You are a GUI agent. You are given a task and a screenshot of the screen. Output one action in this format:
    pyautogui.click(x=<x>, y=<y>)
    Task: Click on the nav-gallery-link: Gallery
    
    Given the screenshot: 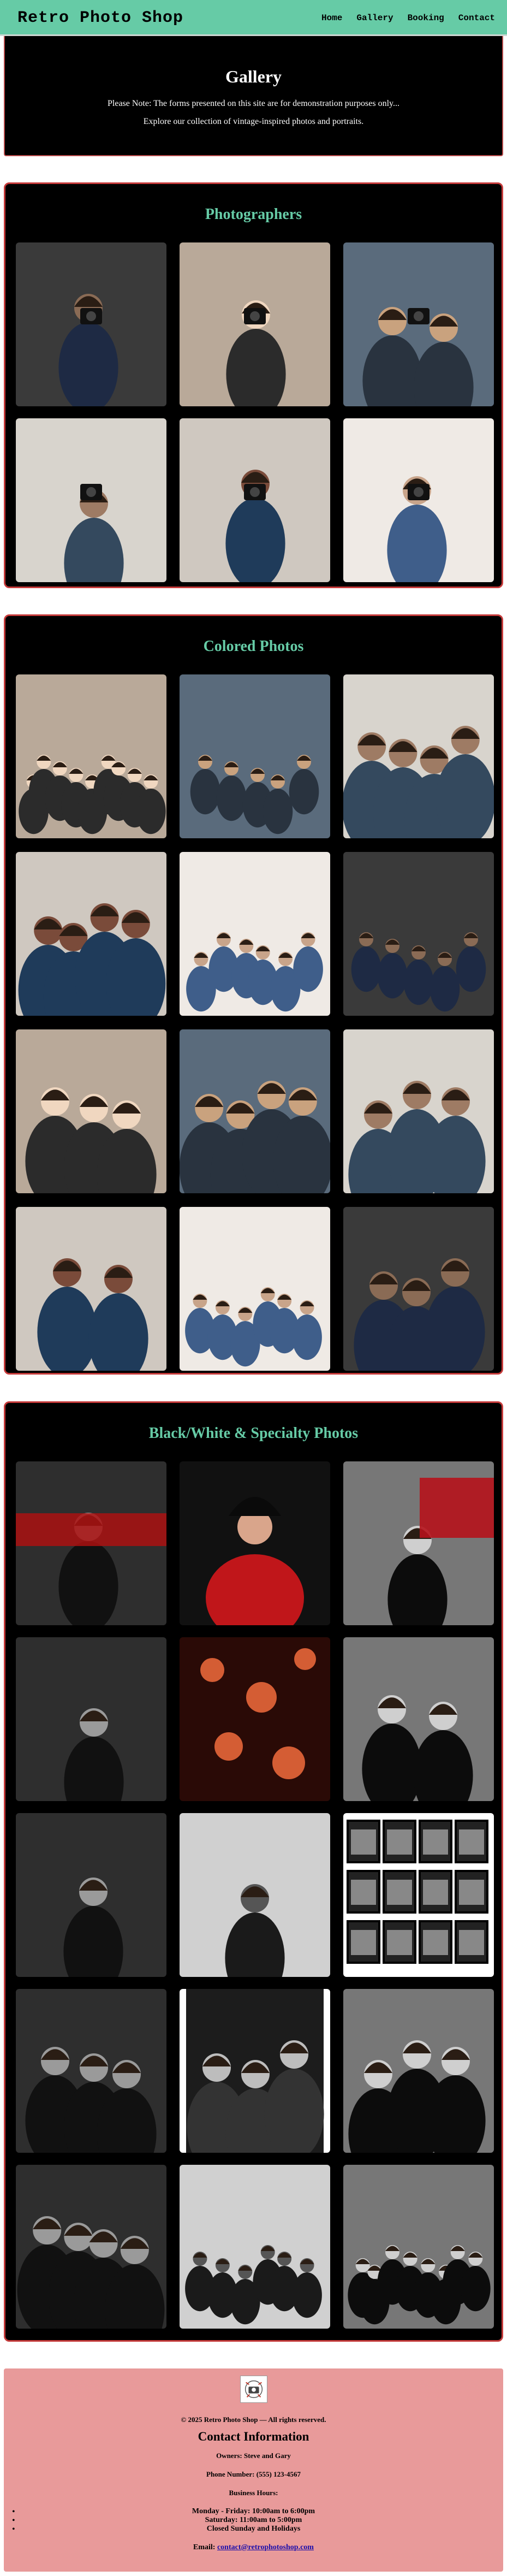 What is the action you would take?
    pyautogui.click(x=374, y=18)
    